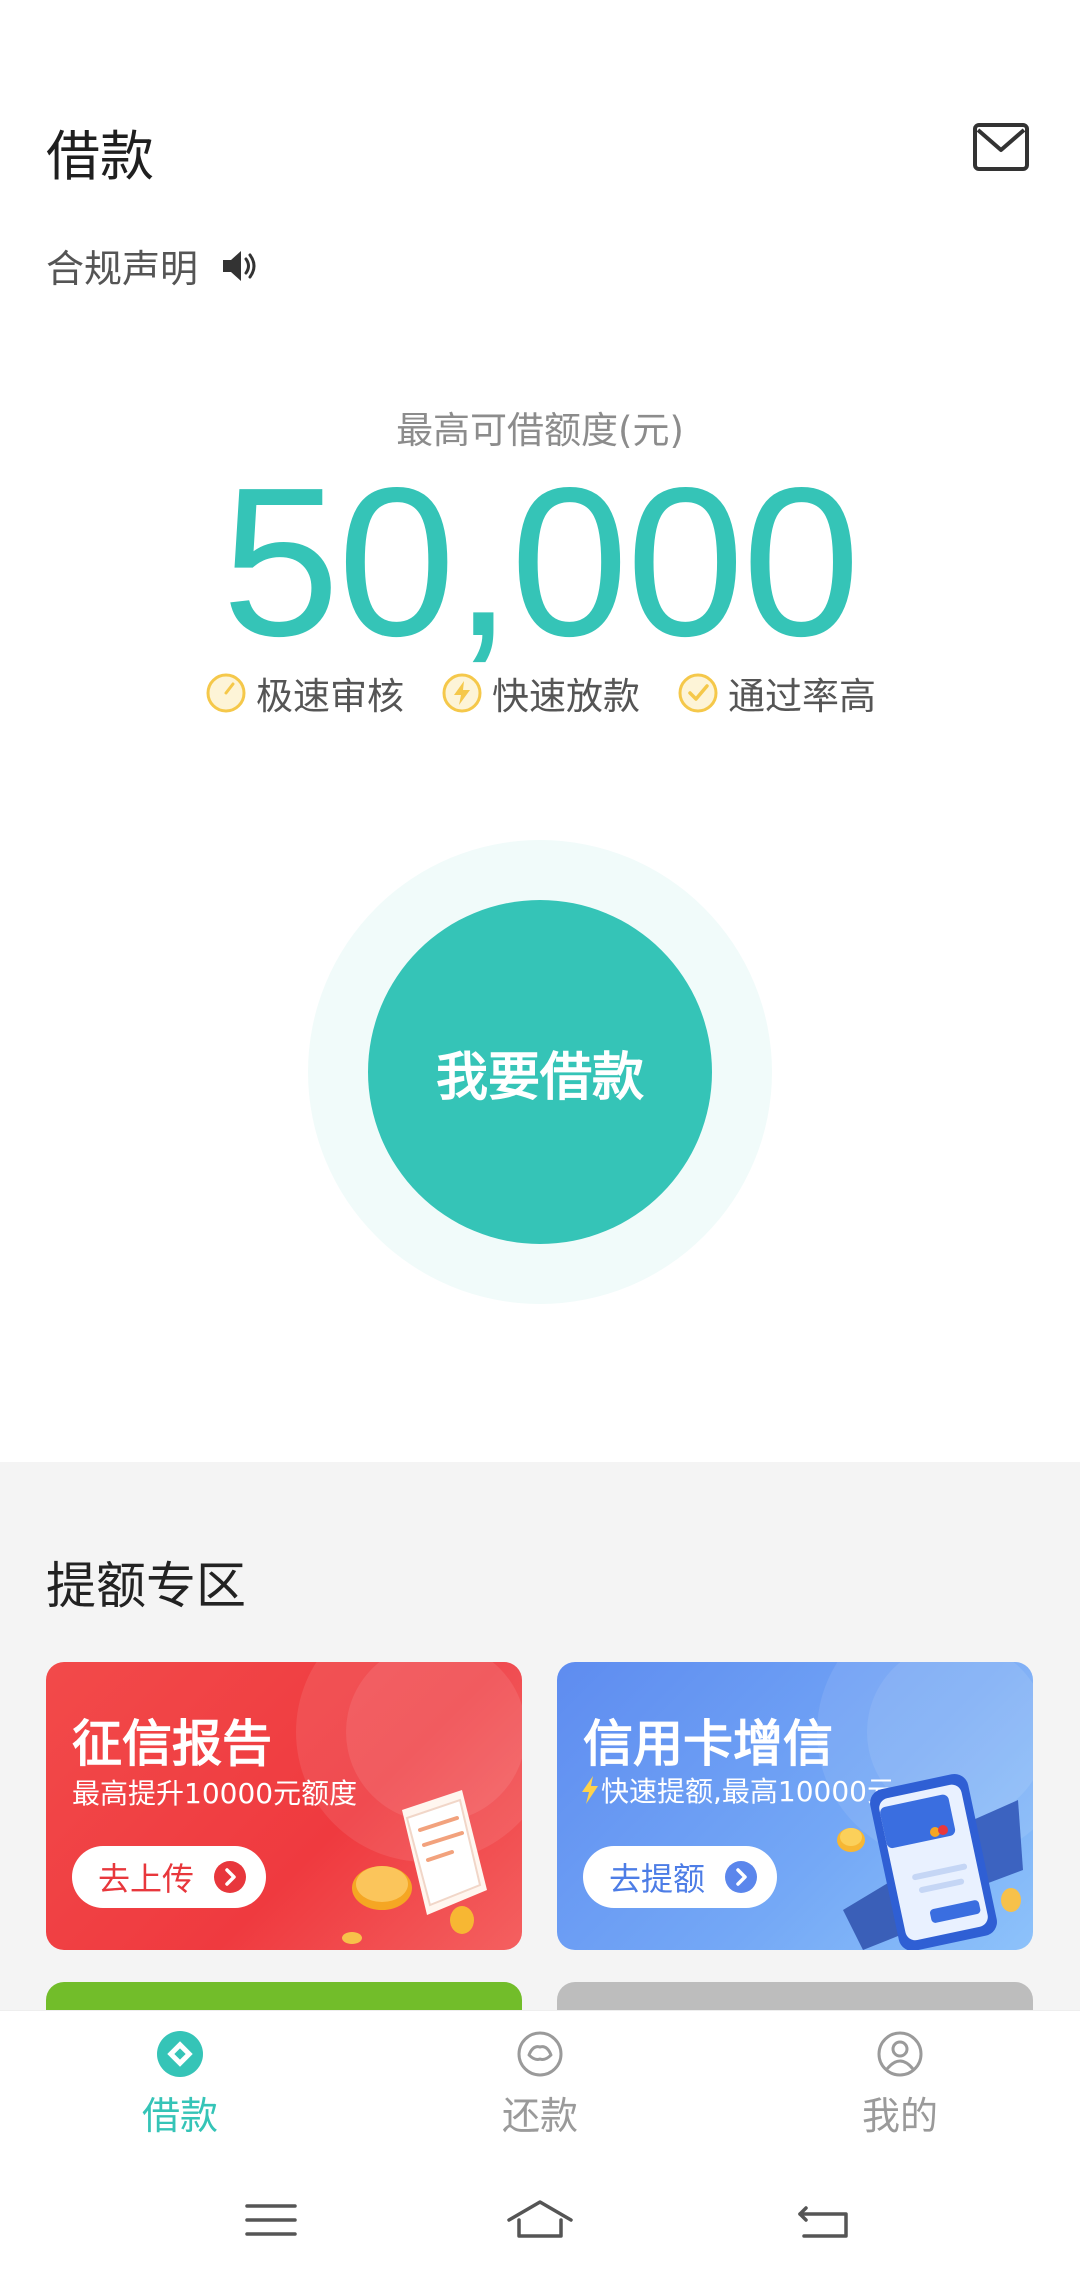  I want to click on tab-label: 我的, so click(899, 2116).